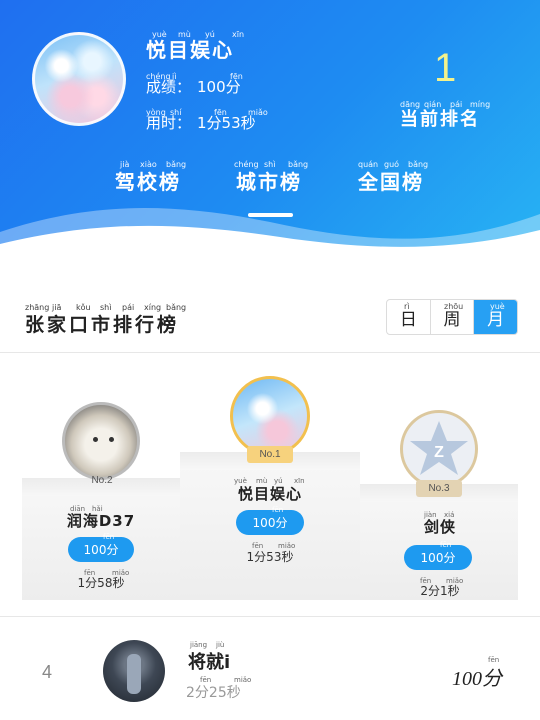 The image size is (540, 720). I want to click on star-icon: Z, so click(439, 448).